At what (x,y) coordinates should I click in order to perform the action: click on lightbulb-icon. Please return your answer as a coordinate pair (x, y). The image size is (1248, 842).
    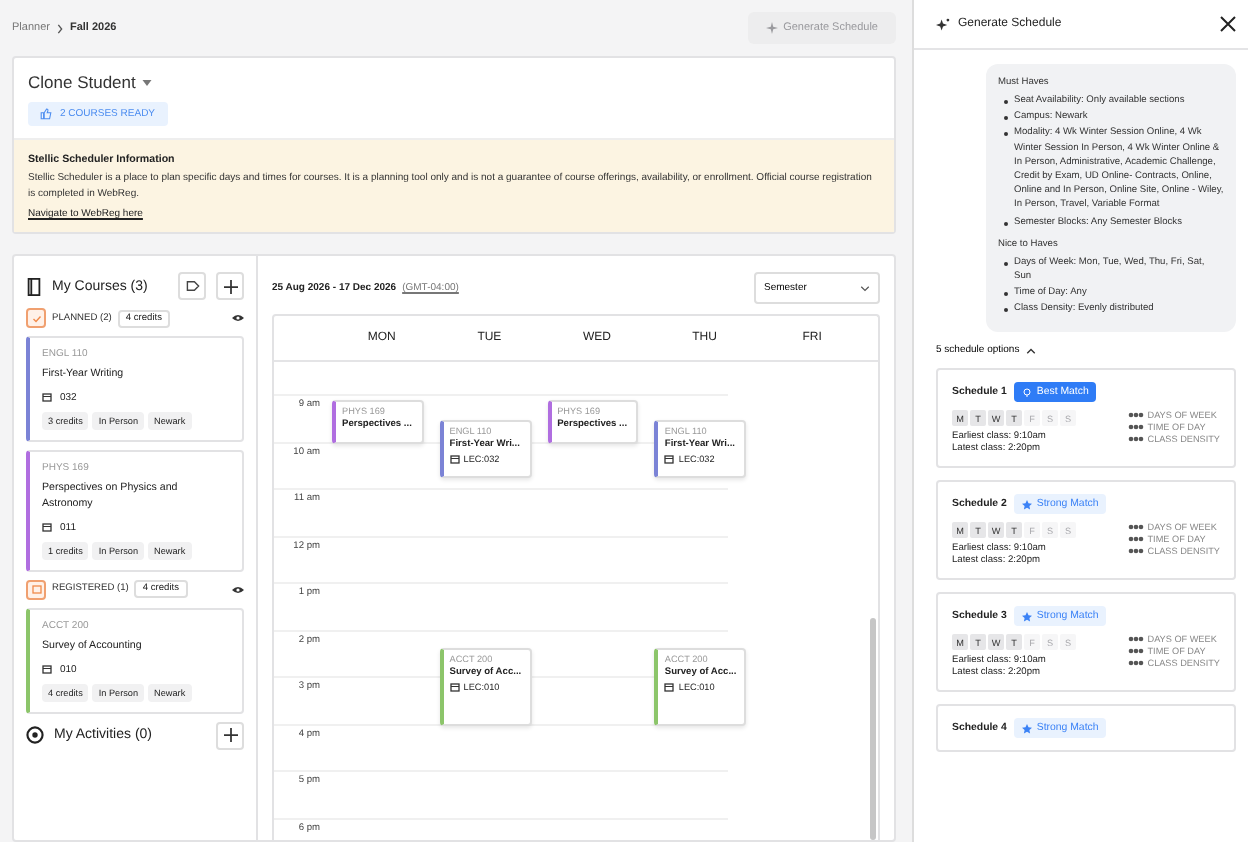
    Looking at the image, I should click on (1027, 392).